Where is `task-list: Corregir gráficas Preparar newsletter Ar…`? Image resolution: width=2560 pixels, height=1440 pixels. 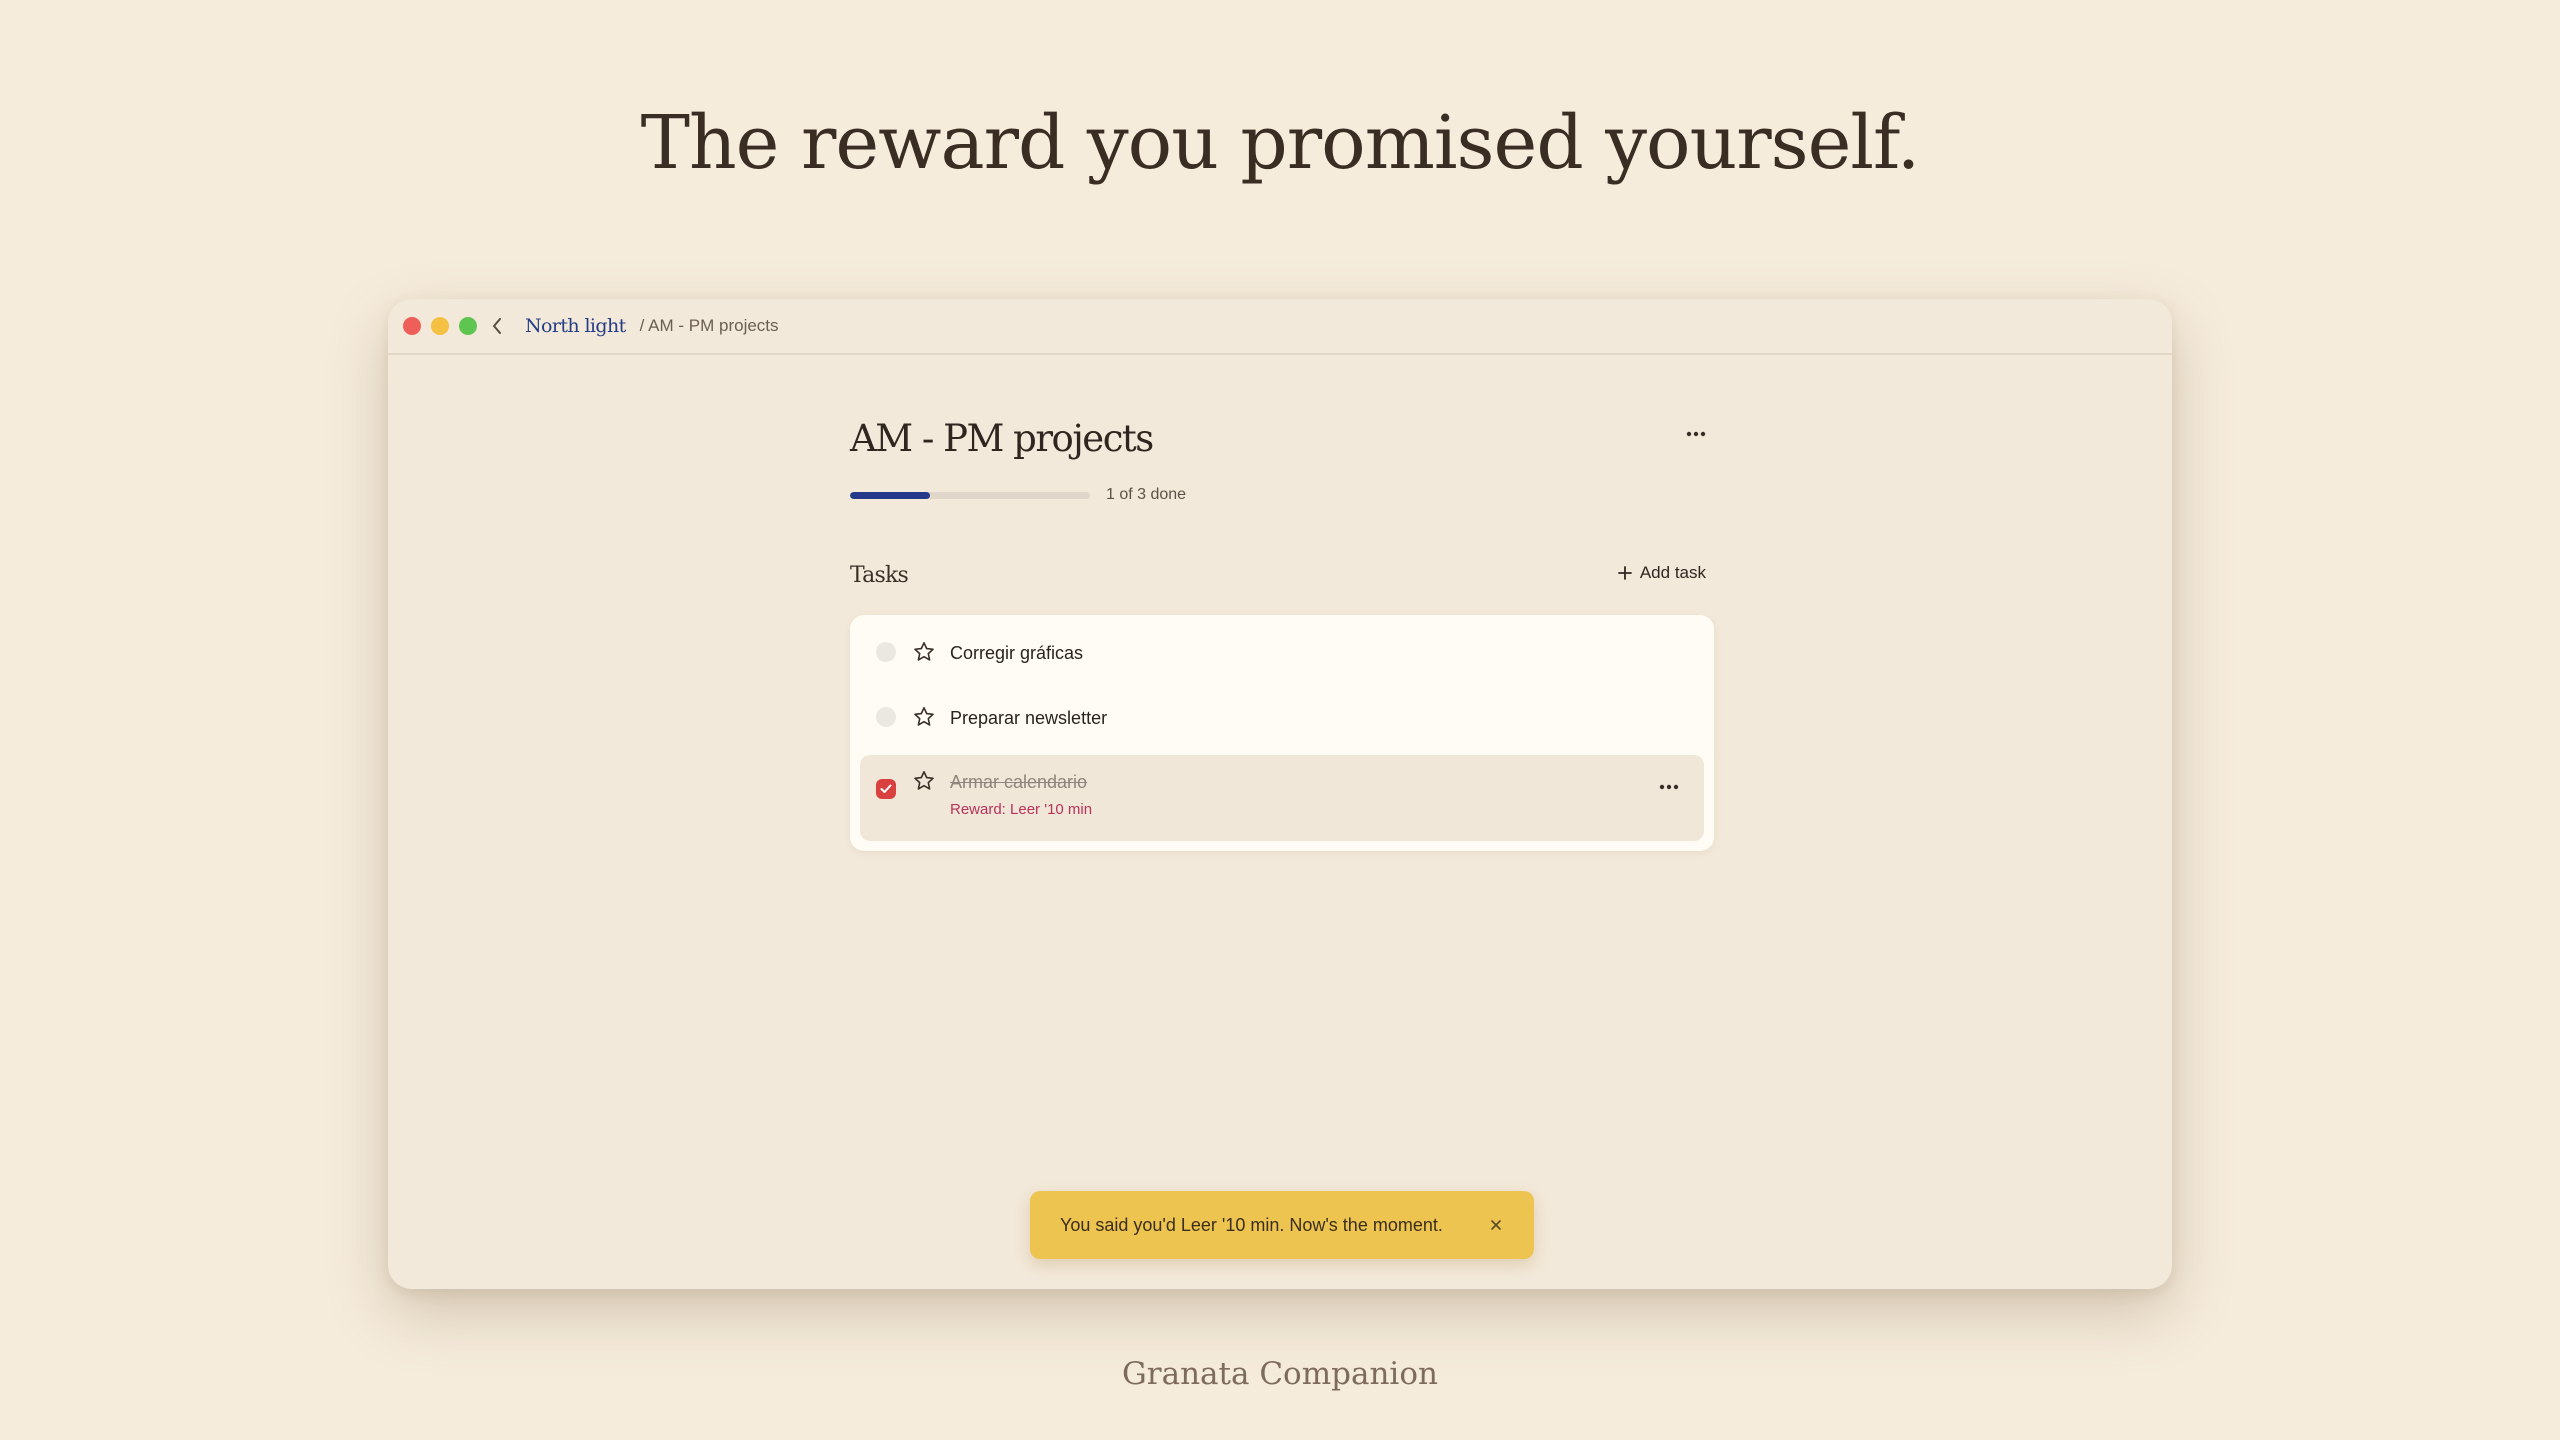
task-list: Corregir gráficas Preparar newsletter Ar… is located at coordinates (1282, 733).